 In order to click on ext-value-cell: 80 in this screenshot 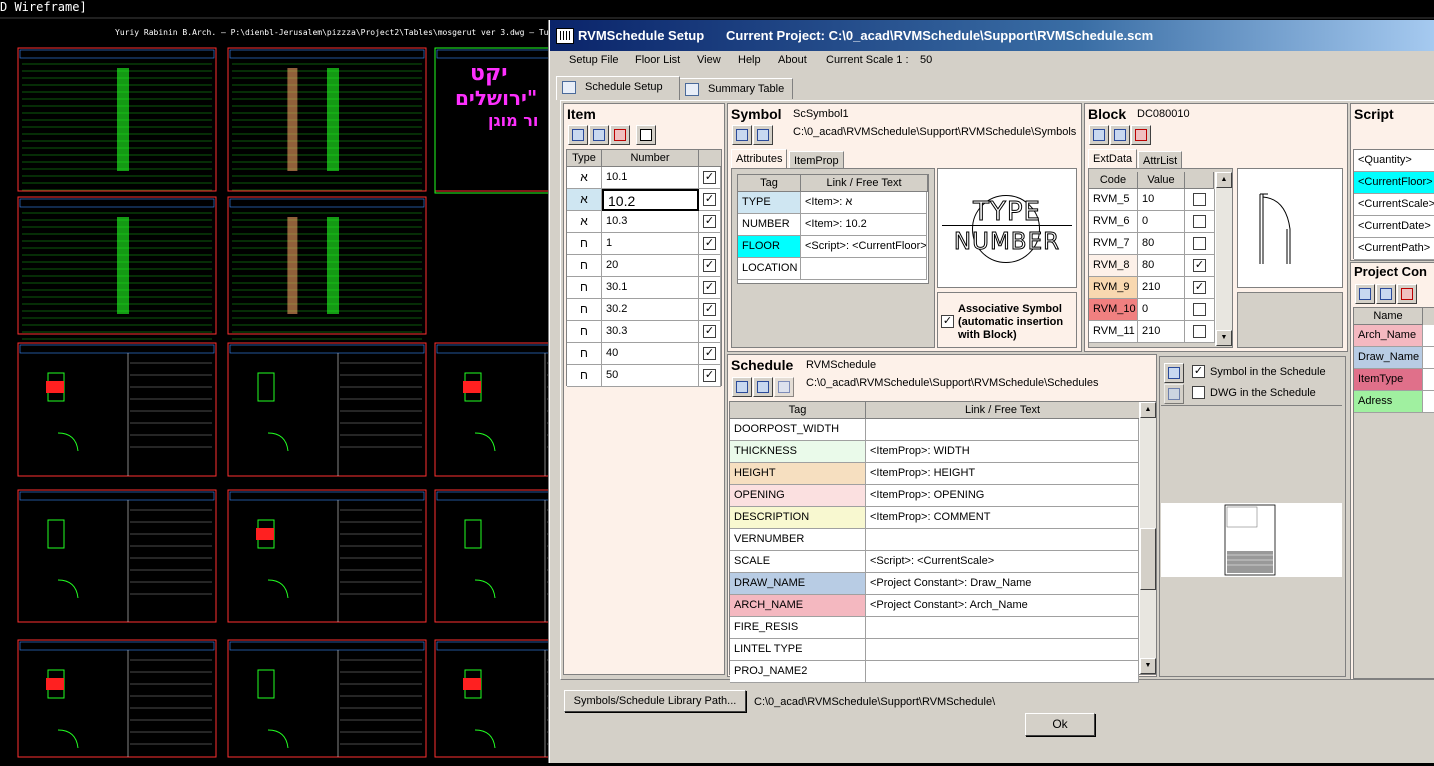, I will do `click(1161, 244)`.